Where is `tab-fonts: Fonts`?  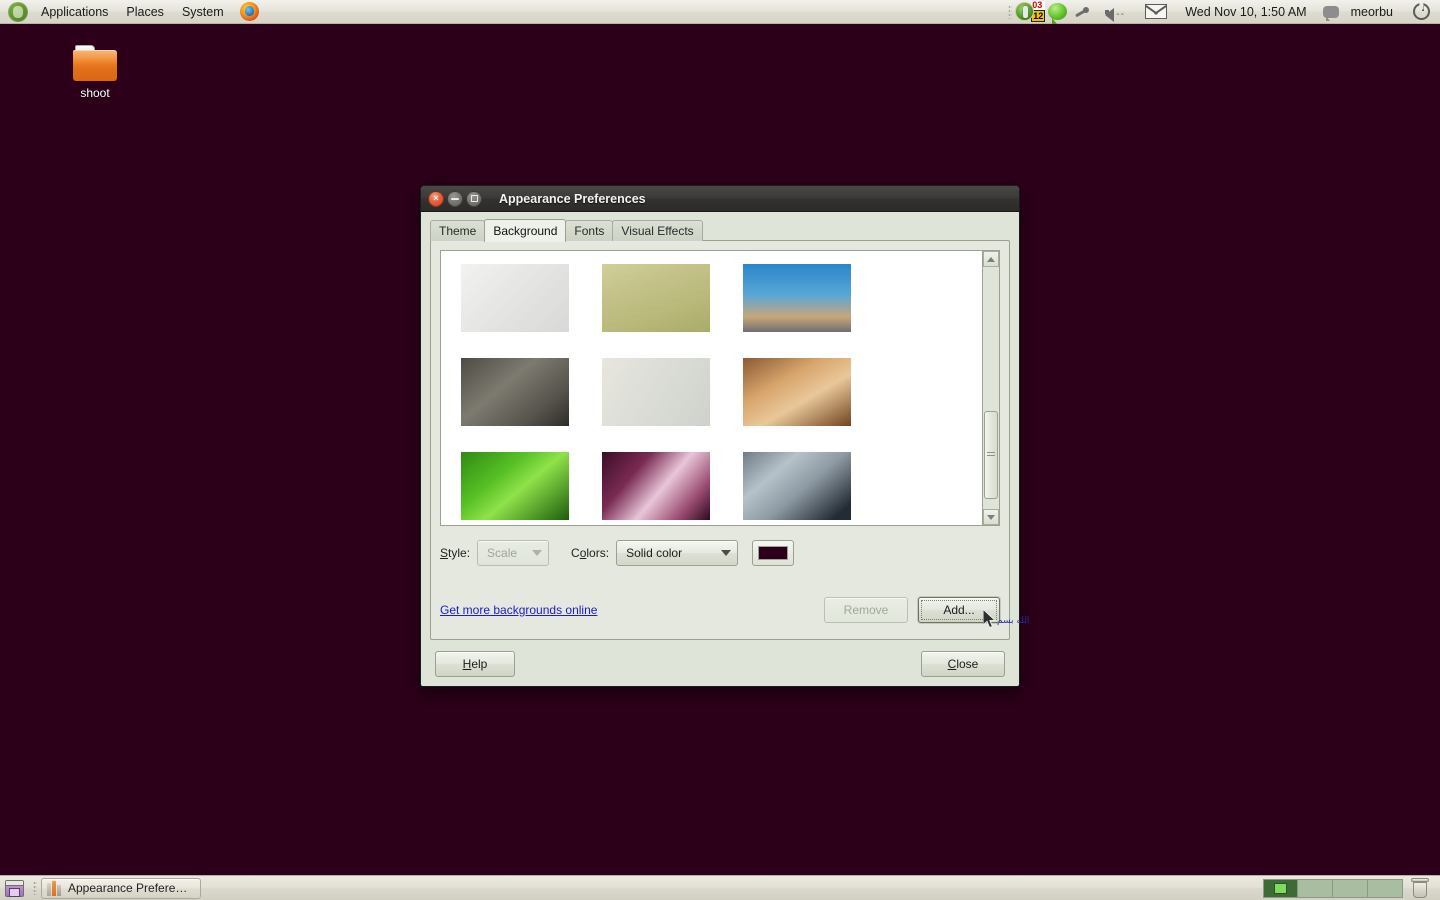 tab-fonts: Fonts is located at coordinates (589, 230).